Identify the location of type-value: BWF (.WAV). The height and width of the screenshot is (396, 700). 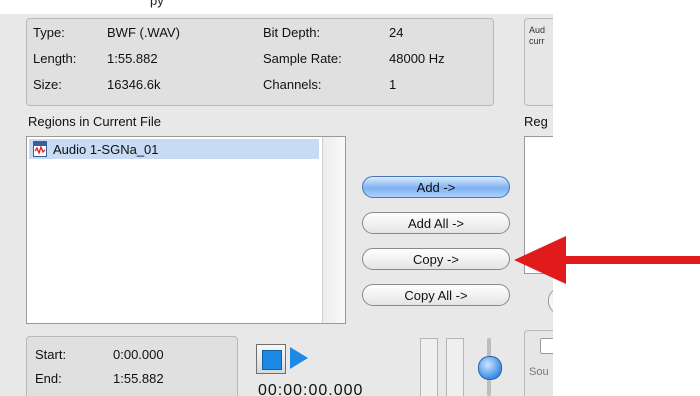
(143, 32).